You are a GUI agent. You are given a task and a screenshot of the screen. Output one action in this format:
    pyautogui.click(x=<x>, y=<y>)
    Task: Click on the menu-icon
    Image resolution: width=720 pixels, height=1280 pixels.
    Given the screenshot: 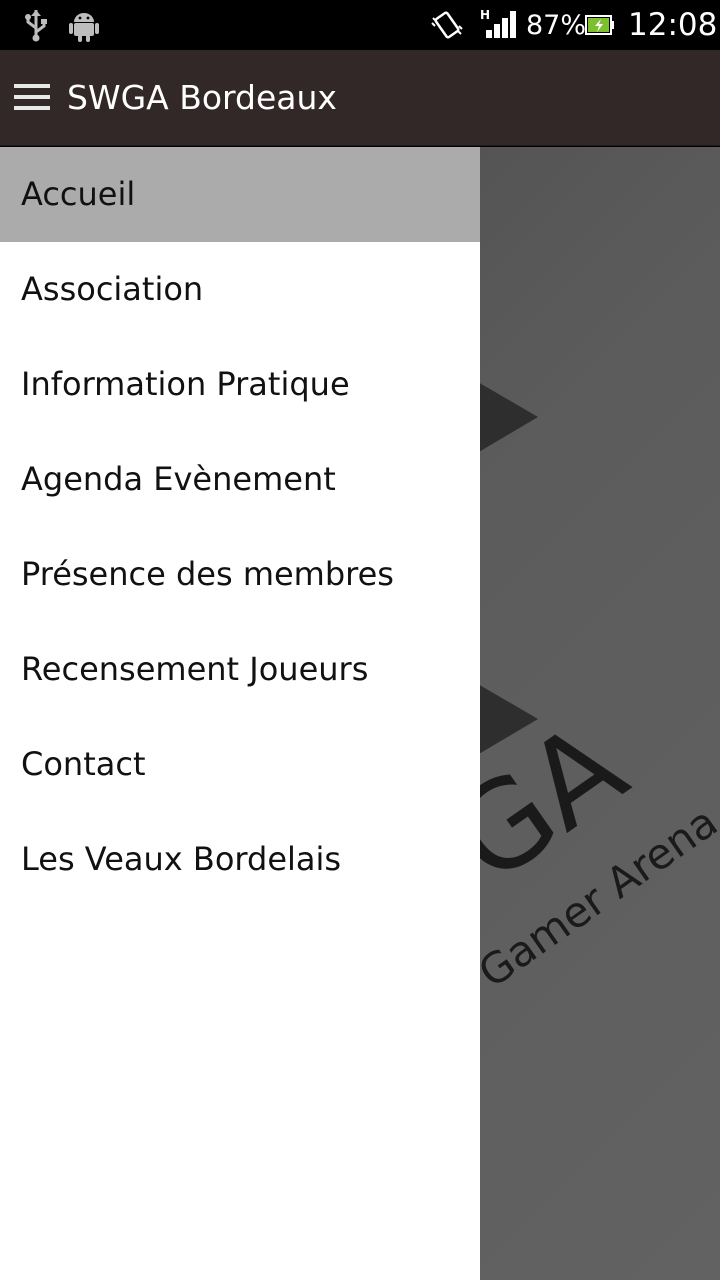 What is the action you would take?
    pyautogui.click(x=32, y=98)
    